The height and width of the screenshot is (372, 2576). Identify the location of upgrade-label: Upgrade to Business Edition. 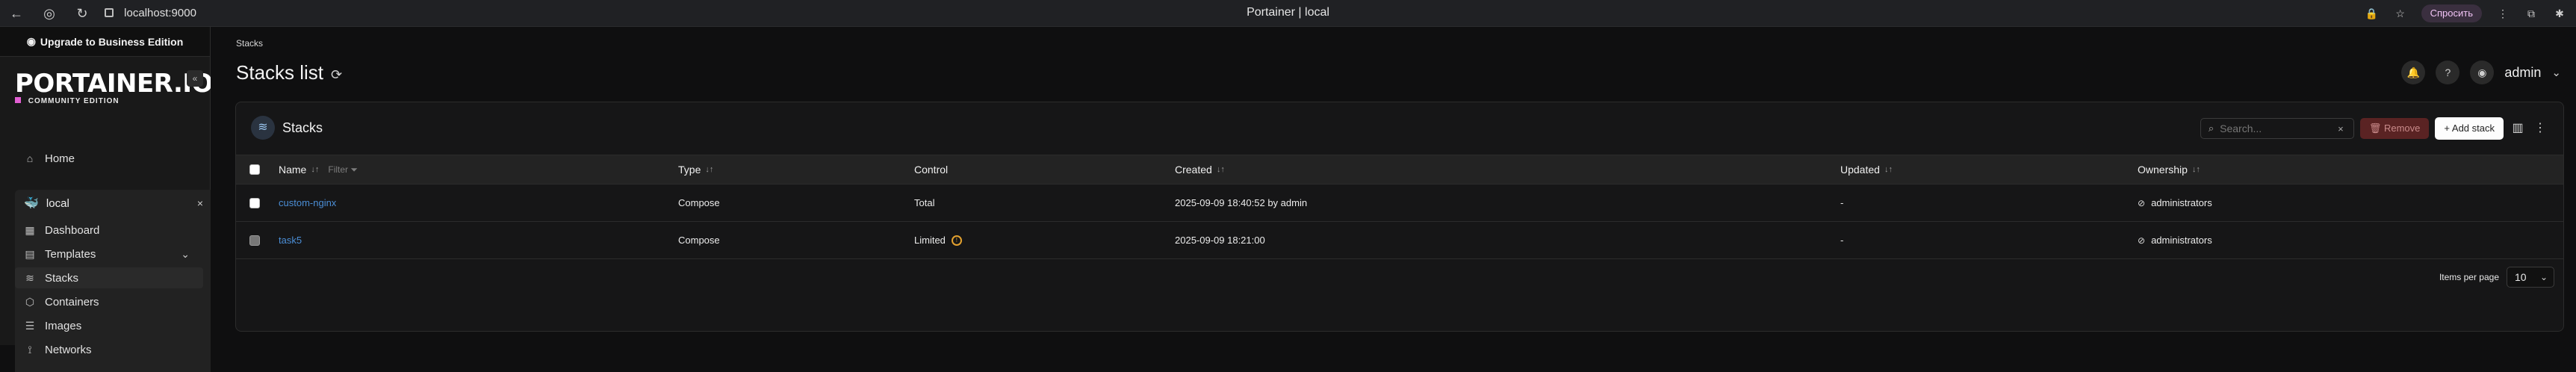
(112, 41).